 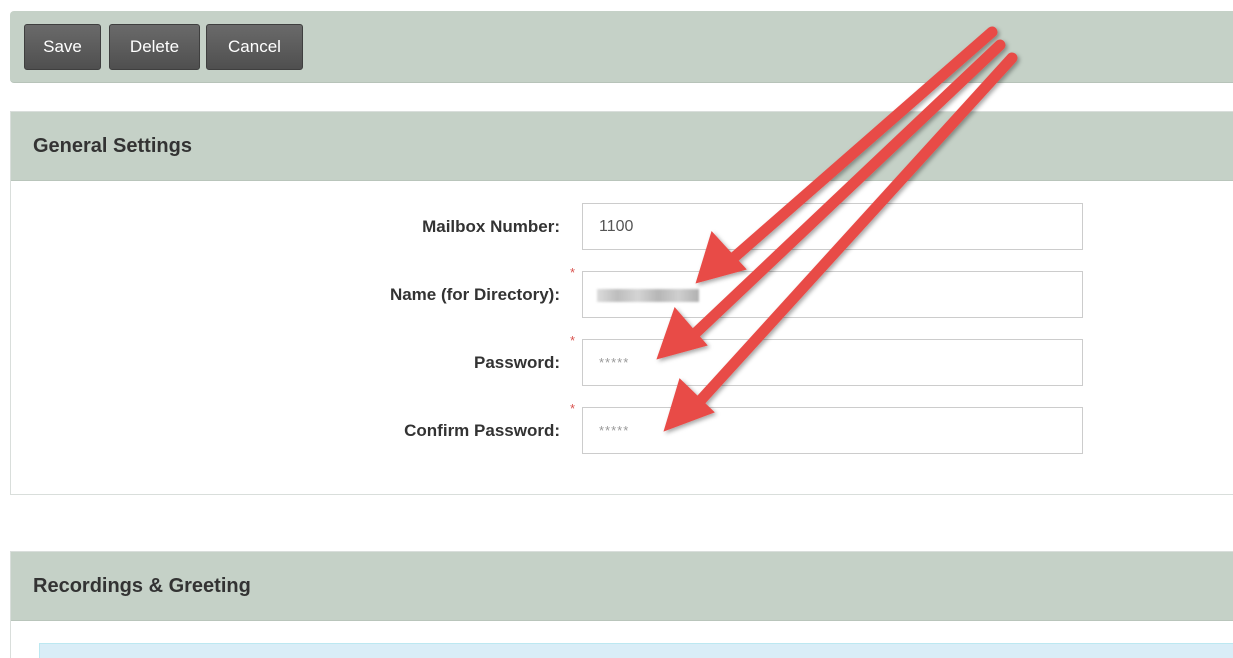 What do you see at coordinates (832, 294) in the screenshot?
I see `directory-name-field` at bounding box center [832, 294].